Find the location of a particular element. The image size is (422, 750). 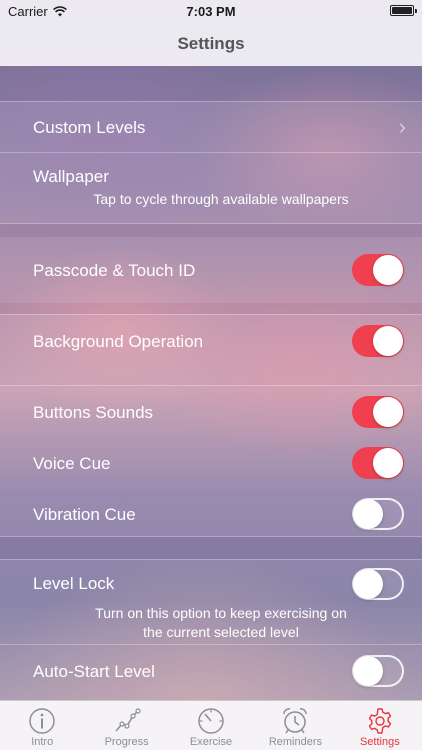

tab-reminders: Reminders is located at coordinates (295, 725).